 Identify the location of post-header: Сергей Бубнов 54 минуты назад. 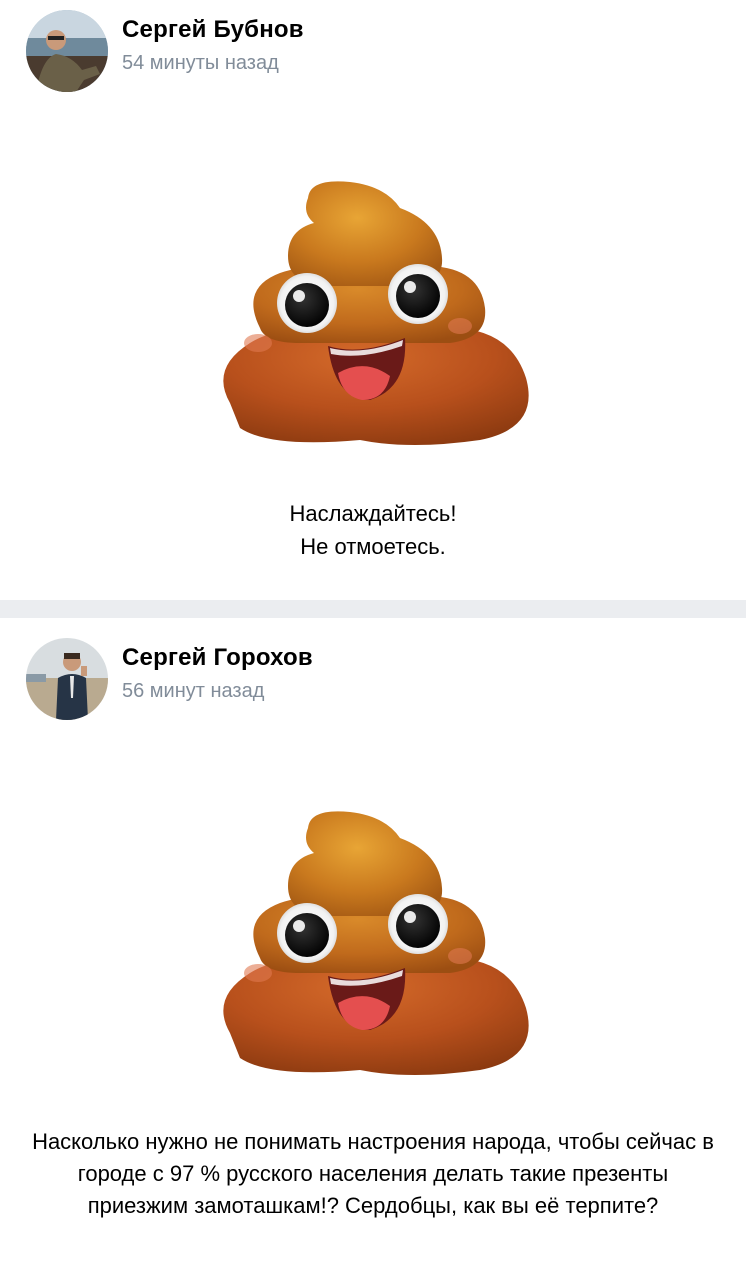
(165, 51).